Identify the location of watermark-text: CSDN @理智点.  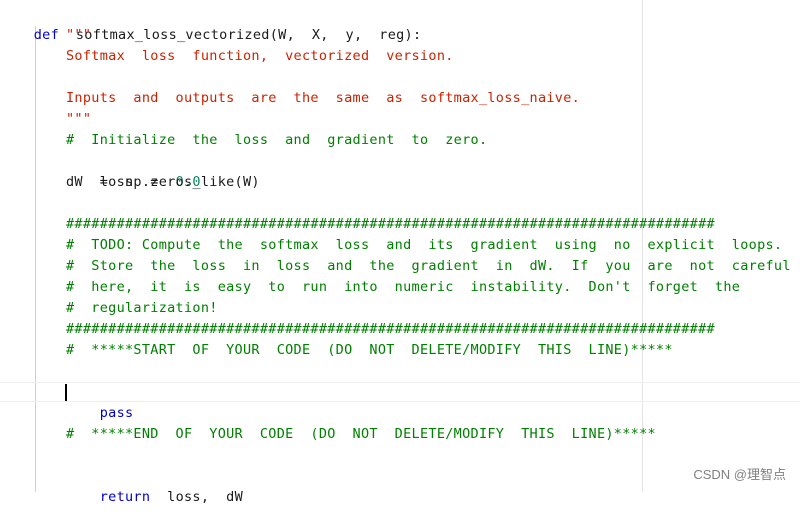
(739, 474).